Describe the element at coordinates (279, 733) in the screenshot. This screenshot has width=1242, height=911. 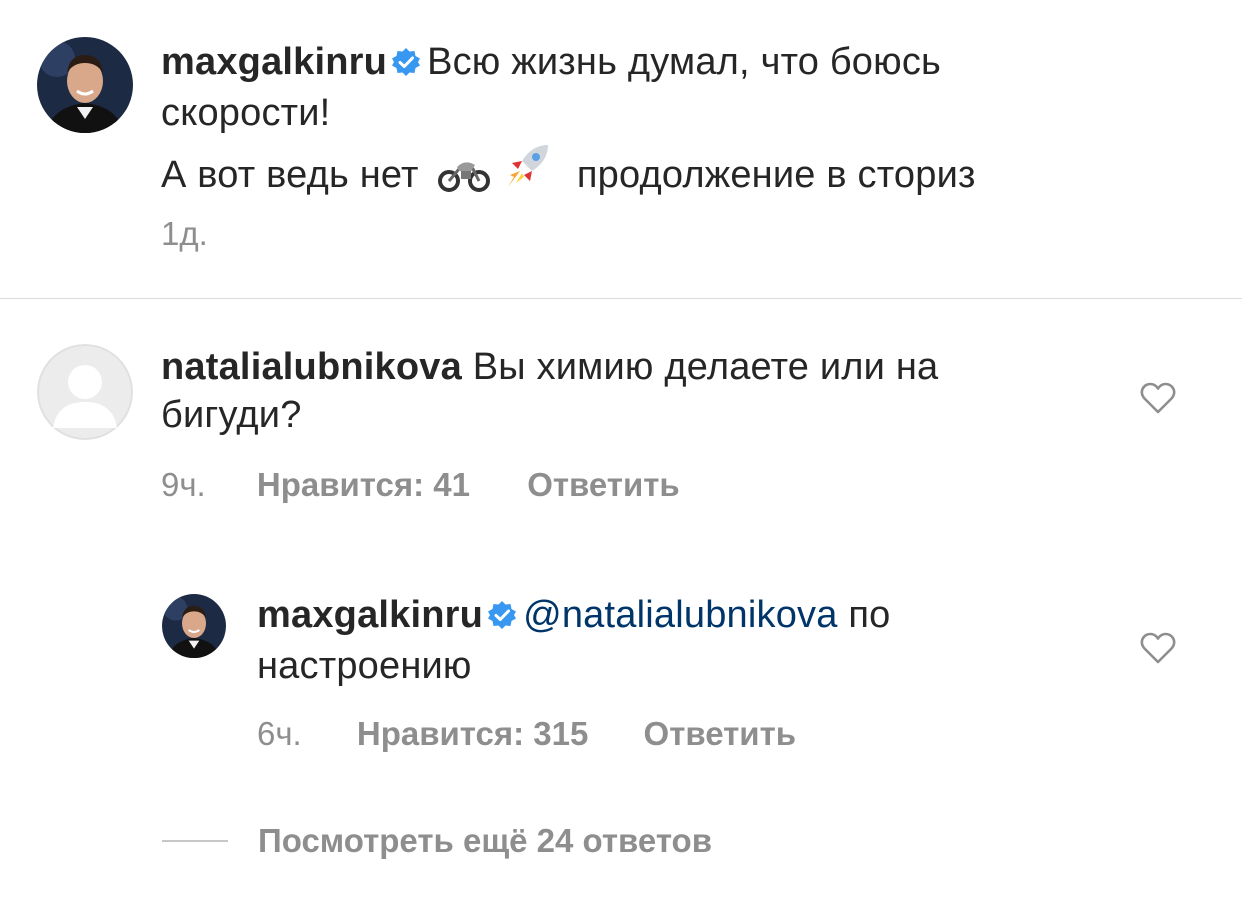
I see `reply-time: 6ч.` at that location.